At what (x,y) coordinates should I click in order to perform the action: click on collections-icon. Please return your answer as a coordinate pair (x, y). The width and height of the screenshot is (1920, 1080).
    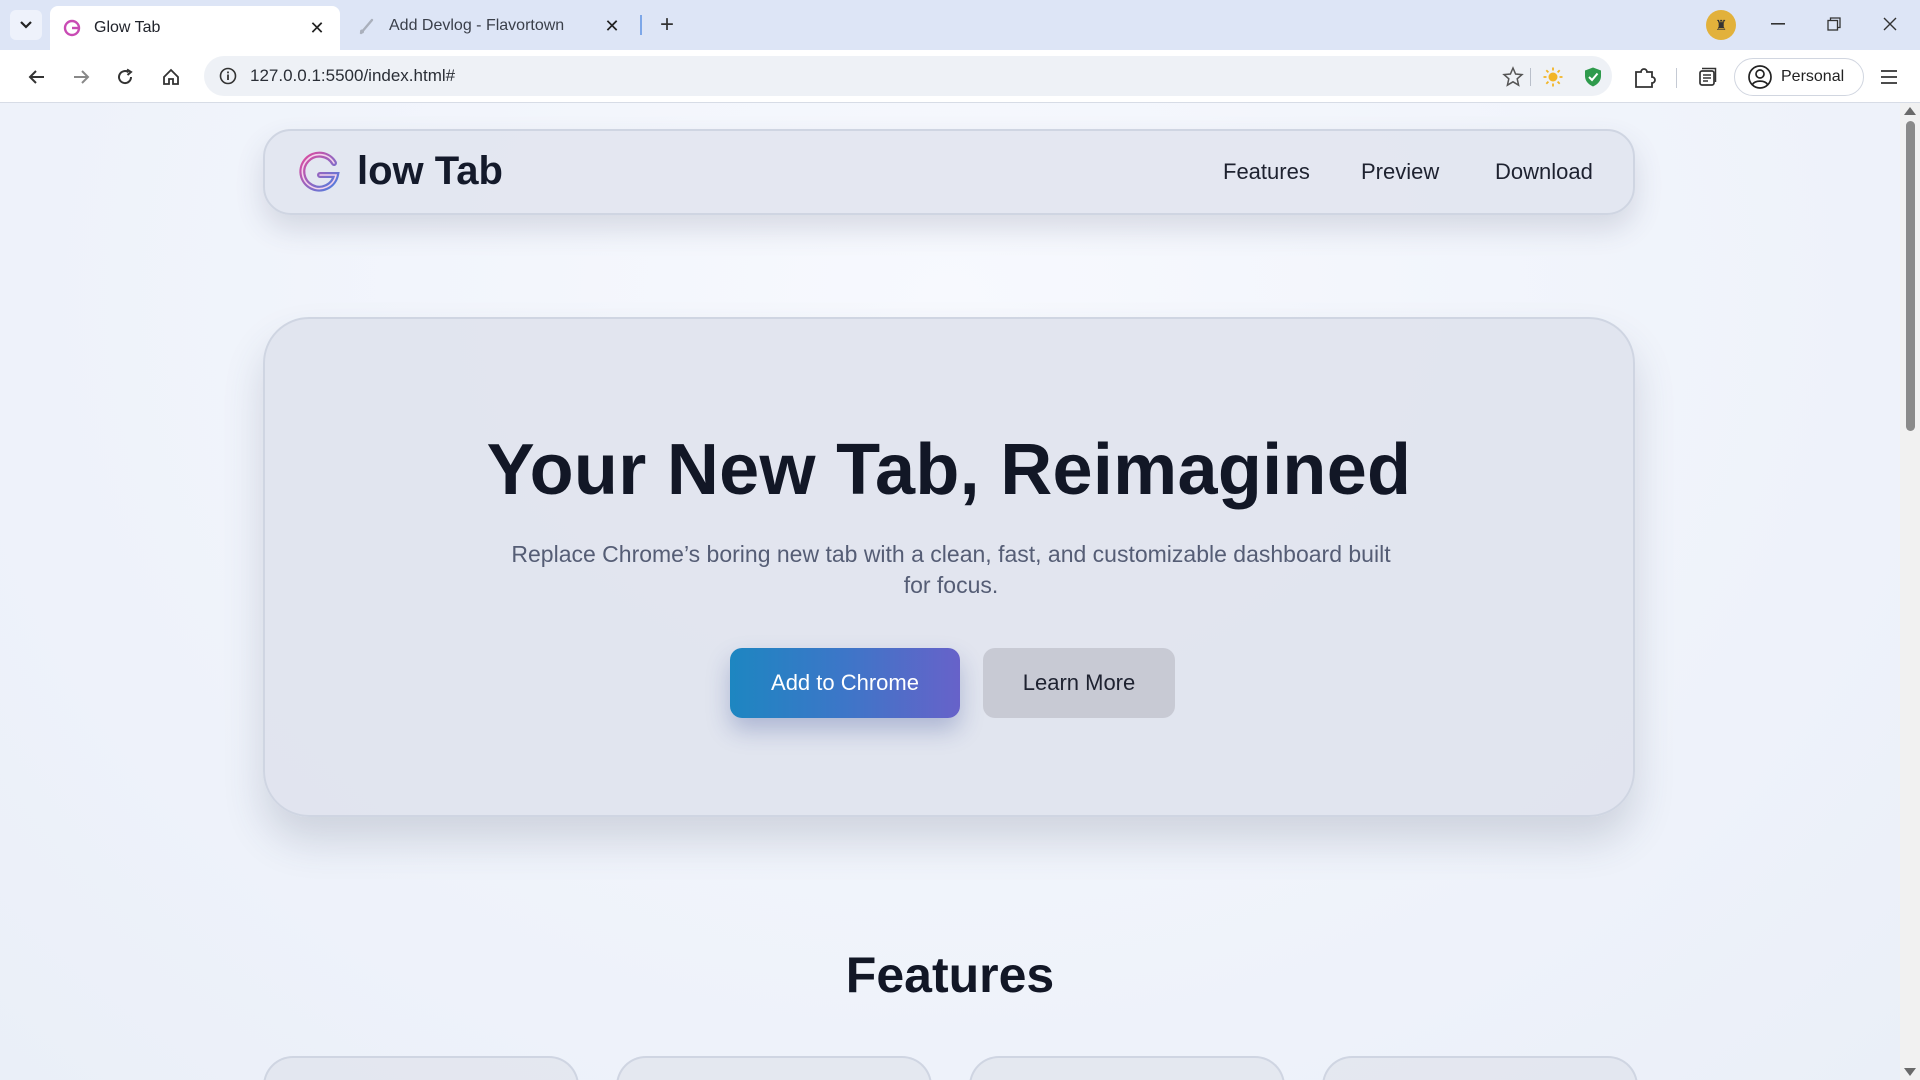
    Looking at the image, I should click on (1708, 76).